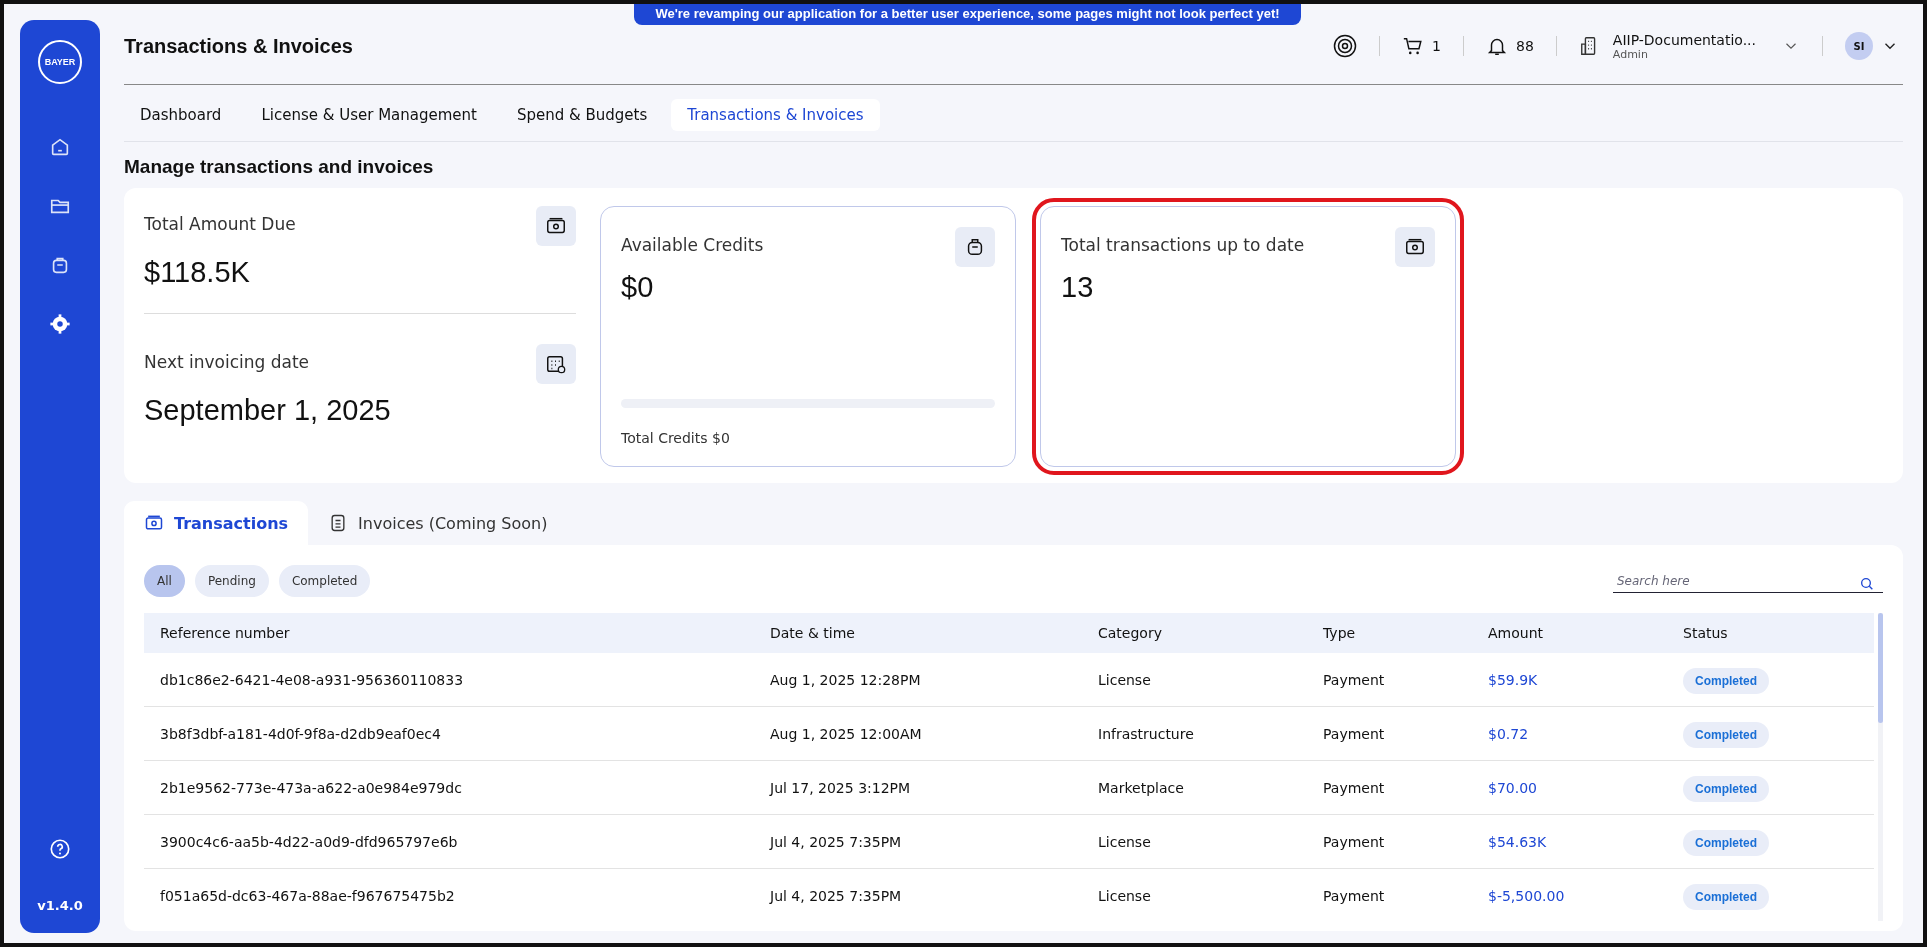 This screenshot has height=947, width=1927. Describe the element at coordinates (638, 287) in the screenshot. I see `stat-value: $0` at that location.